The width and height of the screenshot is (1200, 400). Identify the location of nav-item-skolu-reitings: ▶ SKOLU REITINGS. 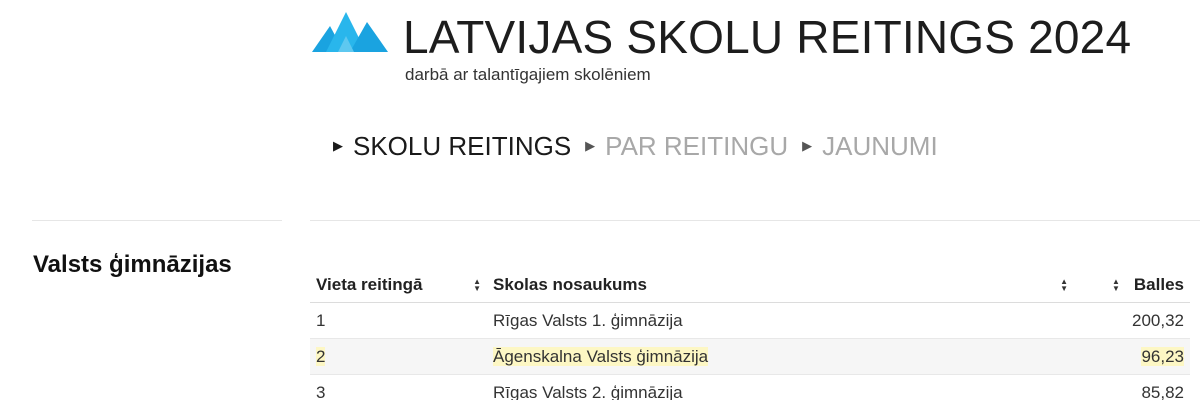
(452, 146).